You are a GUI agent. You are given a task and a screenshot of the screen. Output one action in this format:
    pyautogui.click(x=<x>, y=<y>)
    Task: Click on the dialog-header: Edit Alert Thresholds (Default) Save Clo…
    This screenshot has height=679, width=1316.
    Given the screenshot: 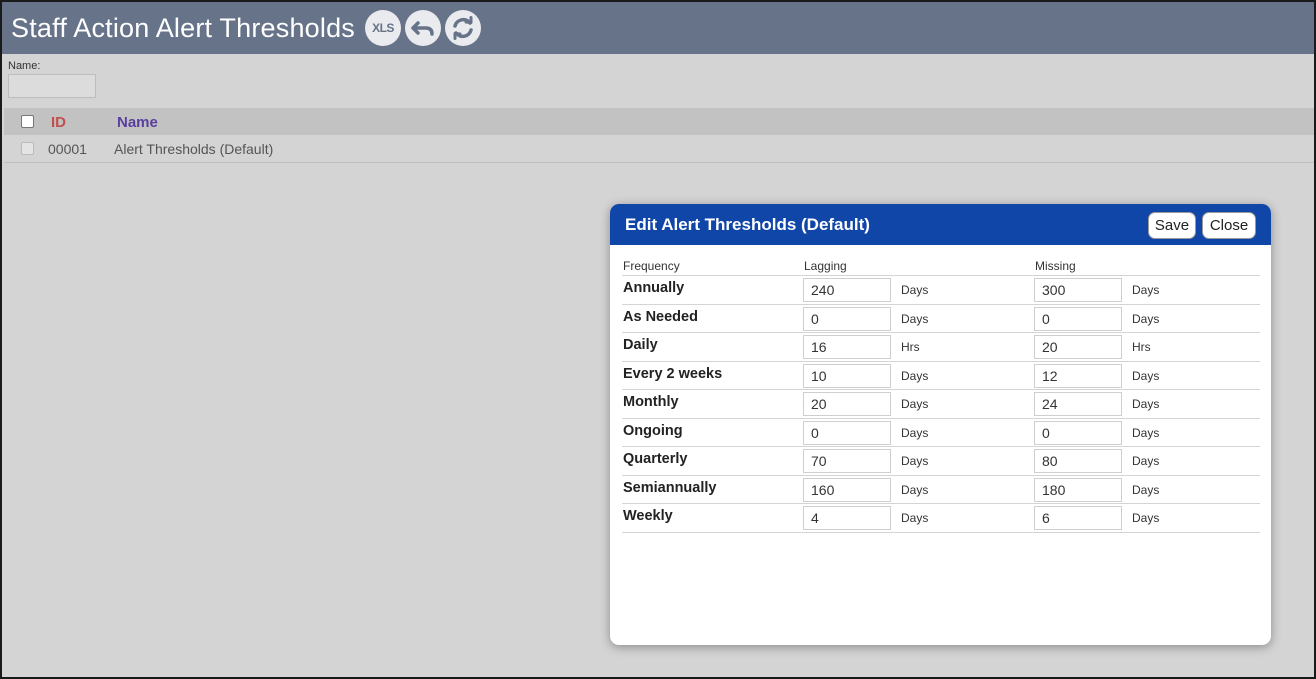 What is the action you would take?
    pyautogui.click(x=940, y=224)
    